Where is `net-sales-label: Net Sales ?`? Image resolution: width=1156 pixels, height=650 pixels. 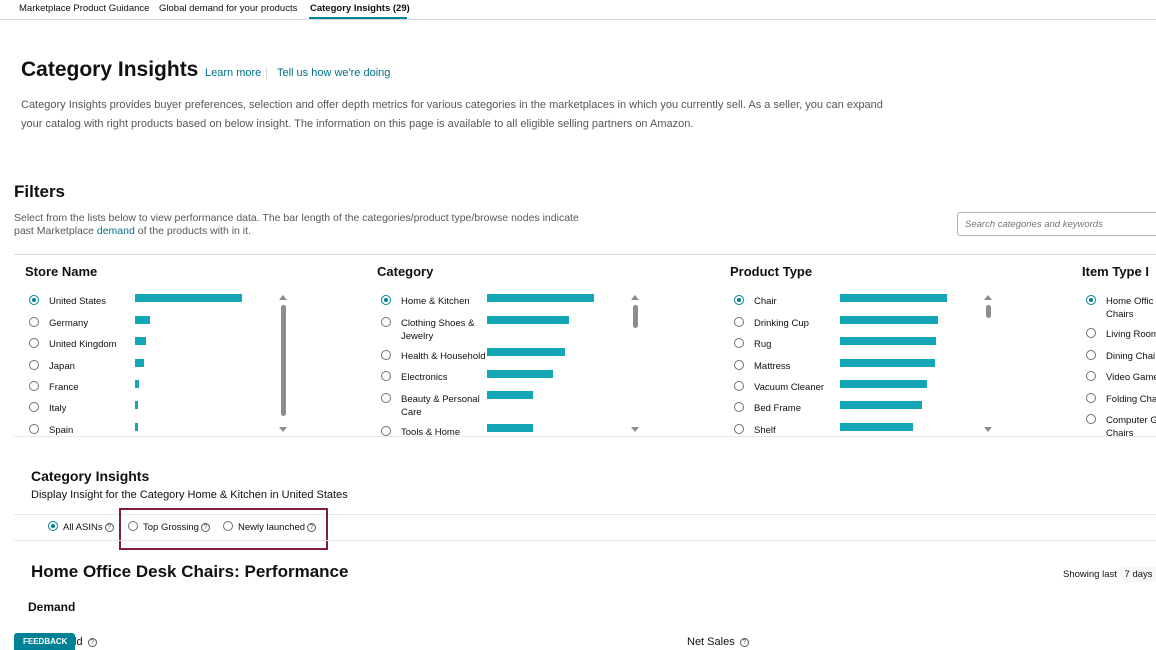
net-sales-label: Net Sales ? is located at coordinates (718, 642).